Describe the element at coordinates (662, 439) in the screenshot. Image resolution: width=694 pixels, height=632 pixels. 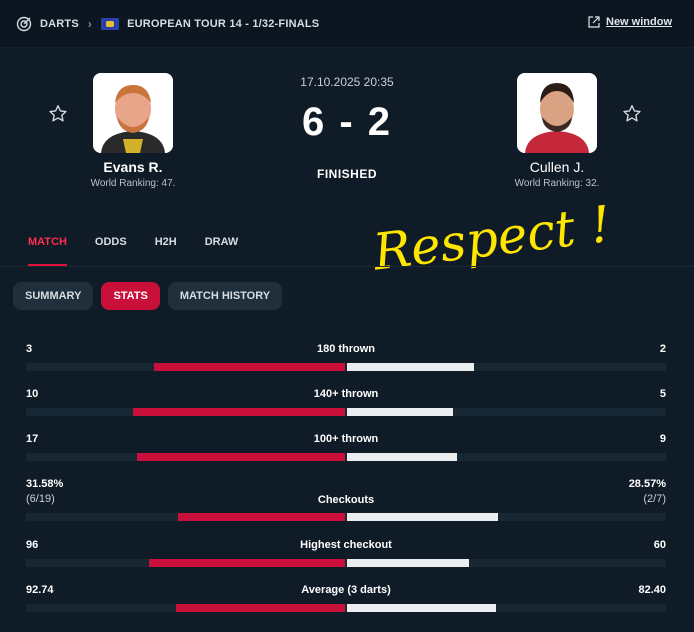
I see `stat-away-value: 9` at that location.